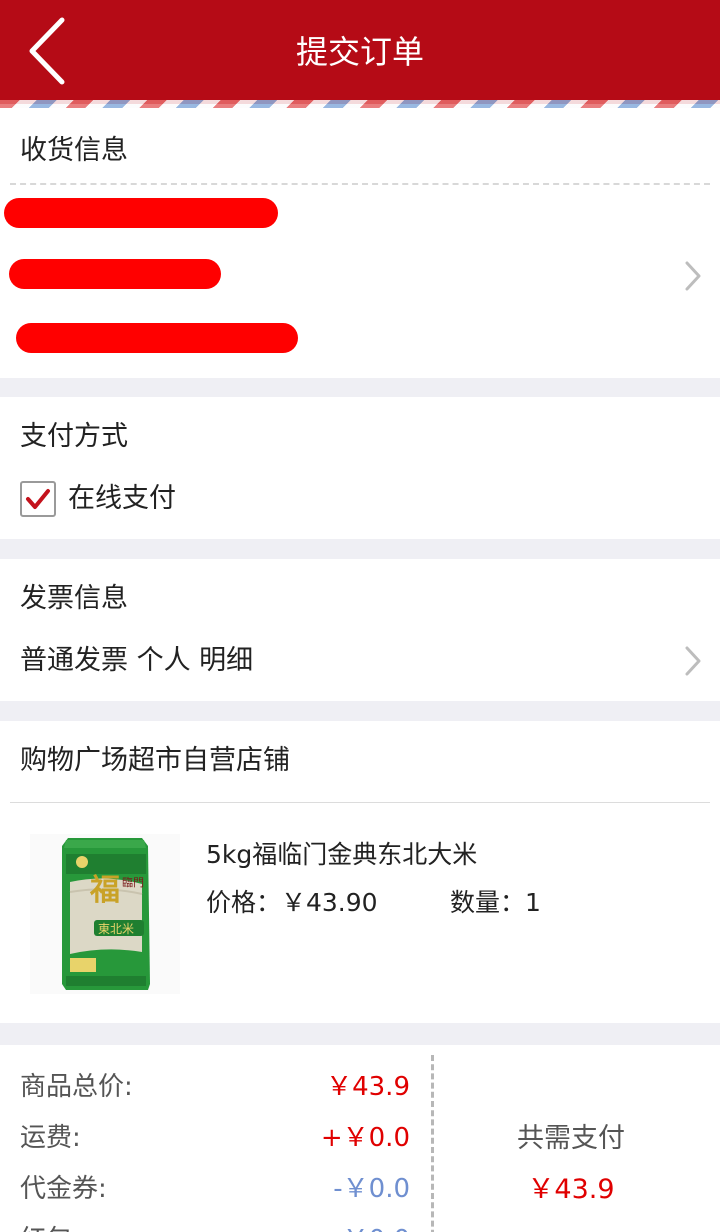 This screenshot has height=1232, width=720. What do you see at coordinates (116, 929) in the screenshot?
I see `svg-text: 東北米` at bounding box center [116, 929].